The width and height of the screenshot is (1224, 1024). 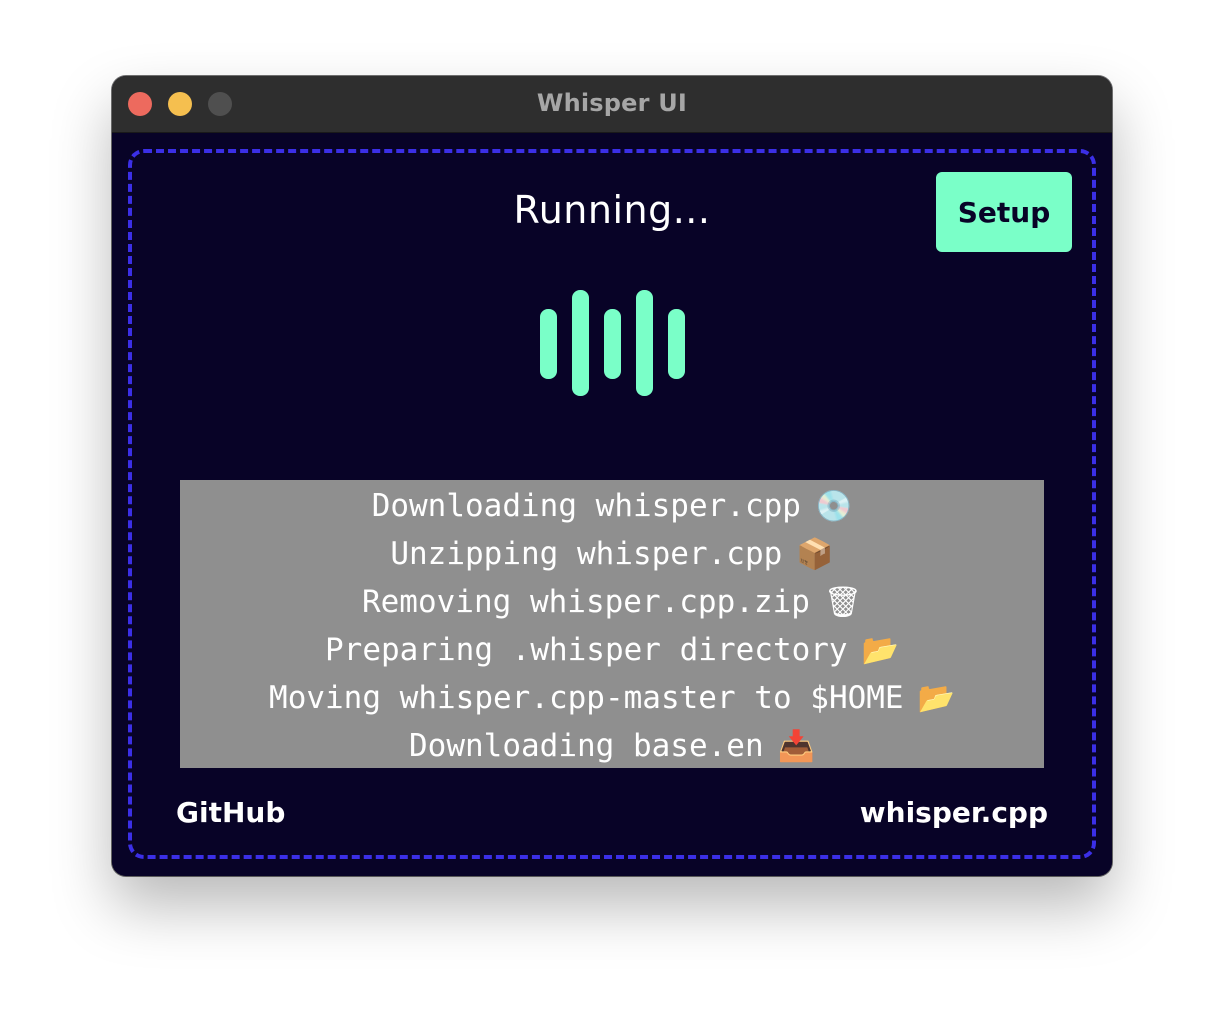 I want to click on title-bar: Whisper UI, so click(x=612, y=104).